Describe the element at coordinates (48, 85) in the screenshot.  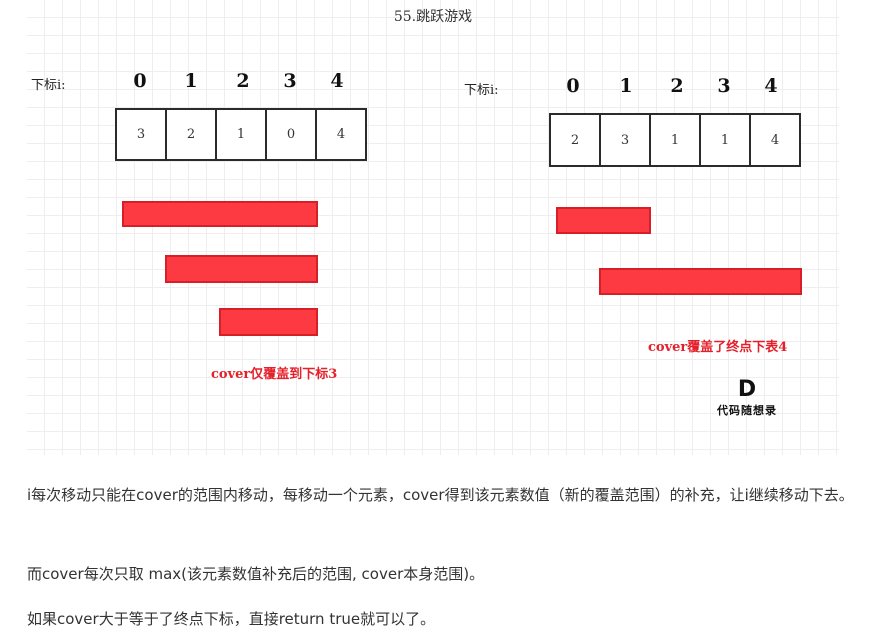
I see `left-index-label: 下标i:` at that location.